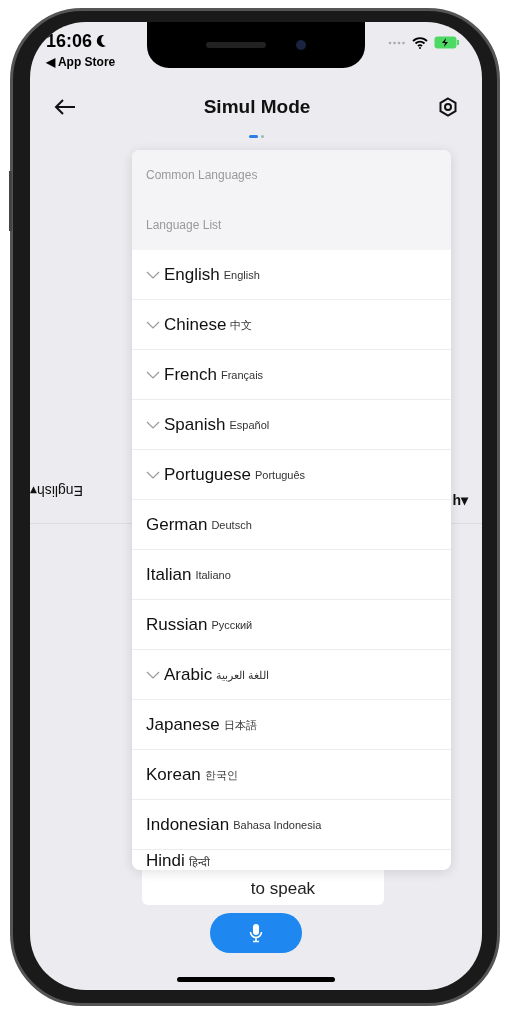 This screenshot has width=509, height=1012. What do you see at coordinates (177, 624) in the screenshot?
I see `language-name: Russian` at bounding box center [177, 624].